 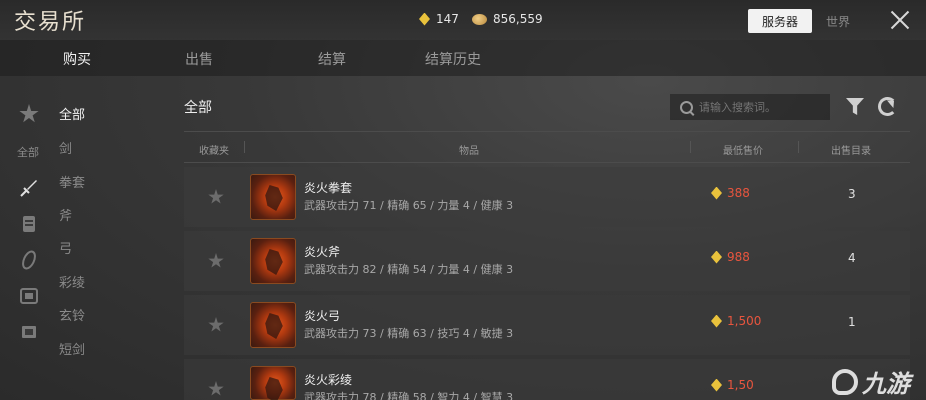 What do you see at coordinates (29, 114) in the screenshot?
I see `favorites-star-icon` at bounding box center [29, 114].